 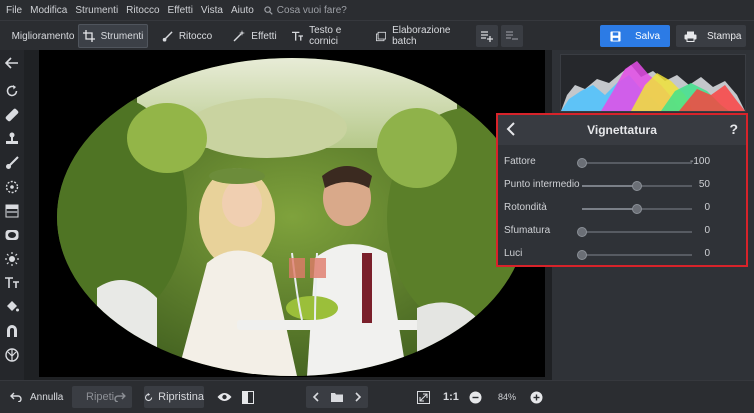 I want to click on gradient-filter-icon, so click(x=12, y=211).